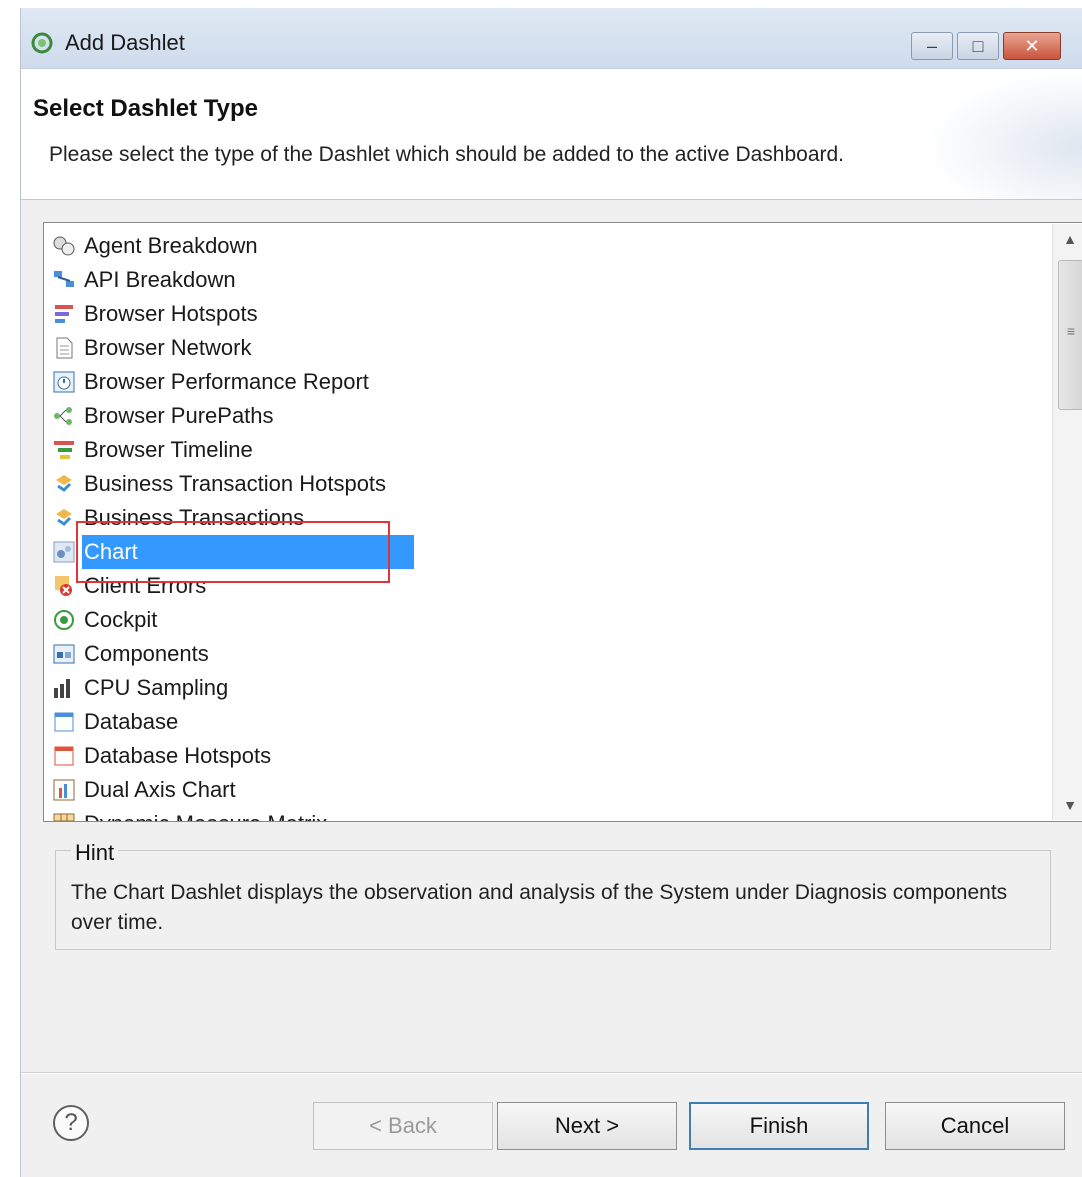 Image resolution: width=1082 pixels, height=1177 pixels. Describe the element at coordinates (63, 586) in the screenshot. I see `error-icon` at that location.